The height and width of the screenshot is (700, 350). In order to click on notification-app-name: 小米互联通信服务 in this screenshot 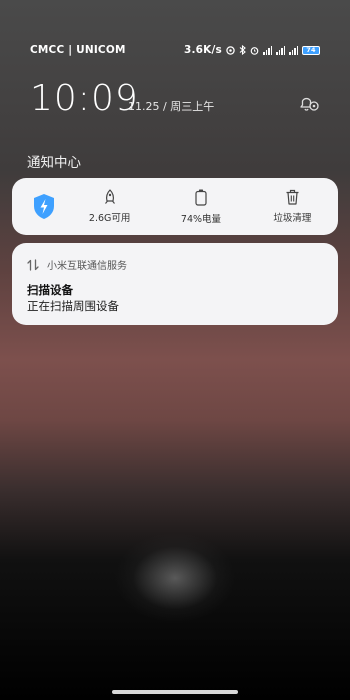, I will do `click(87, 266)`.